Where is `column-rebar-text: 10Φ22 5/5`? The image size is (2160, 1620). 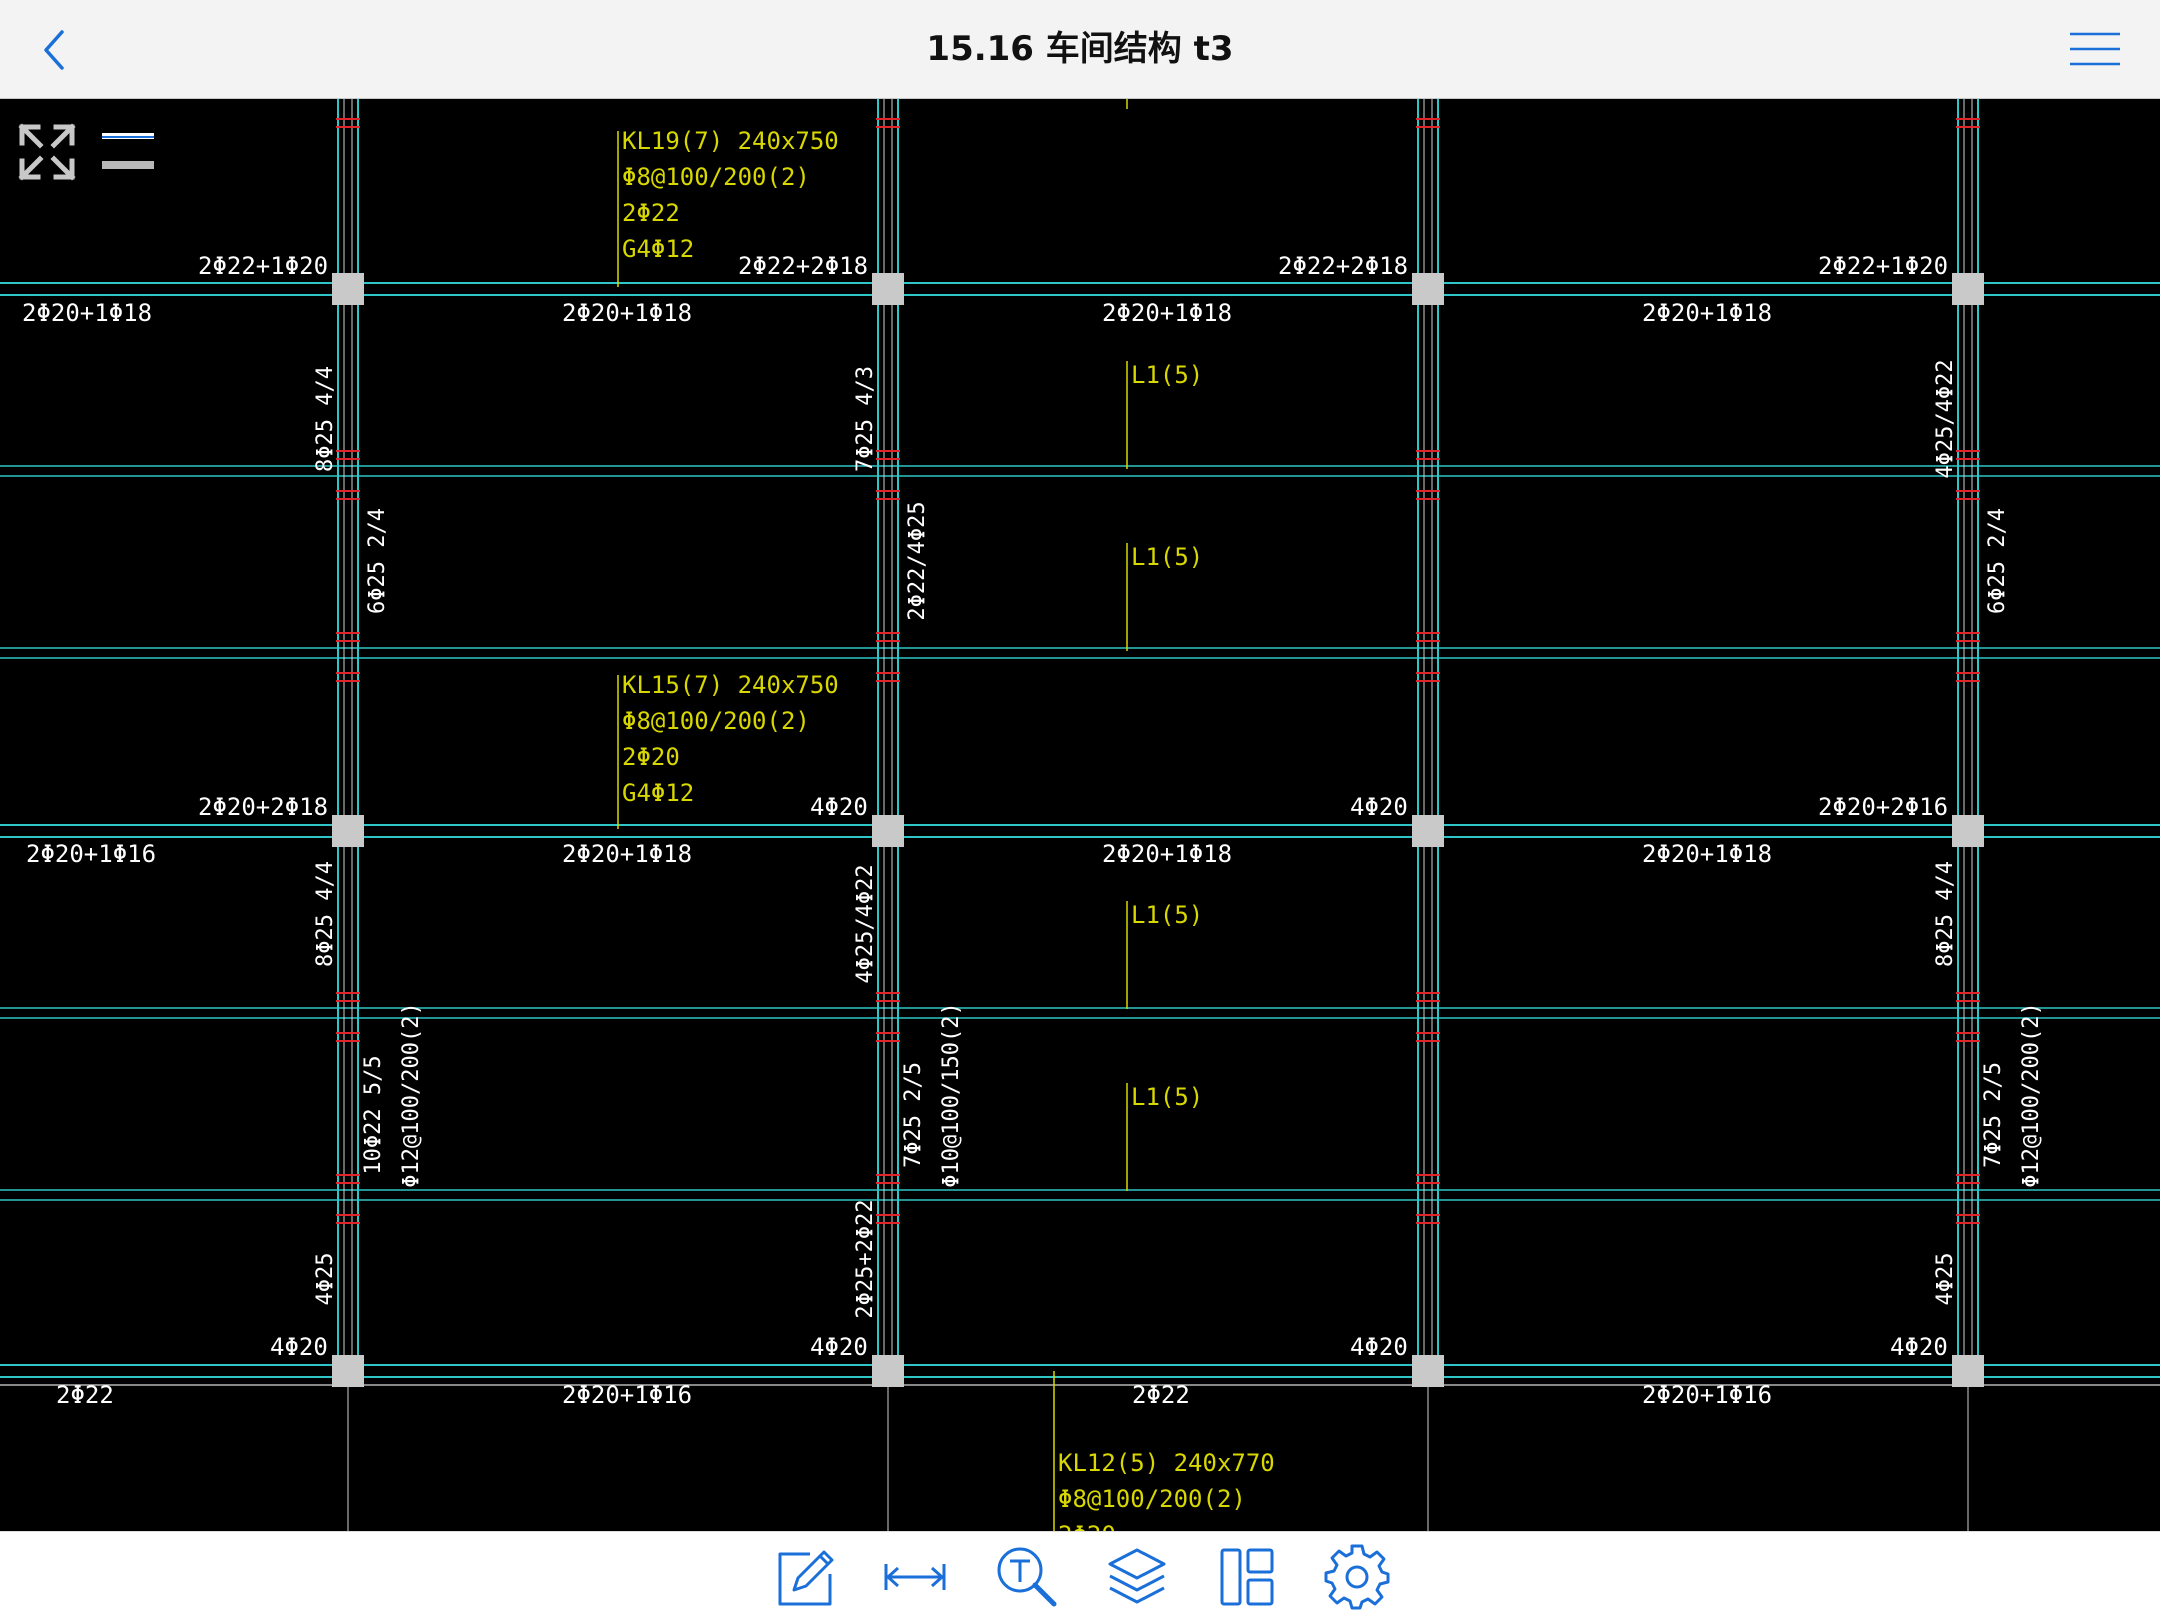
column-rebar-text: 10Φ22 5/5 is located at coordinates (373, 1114).